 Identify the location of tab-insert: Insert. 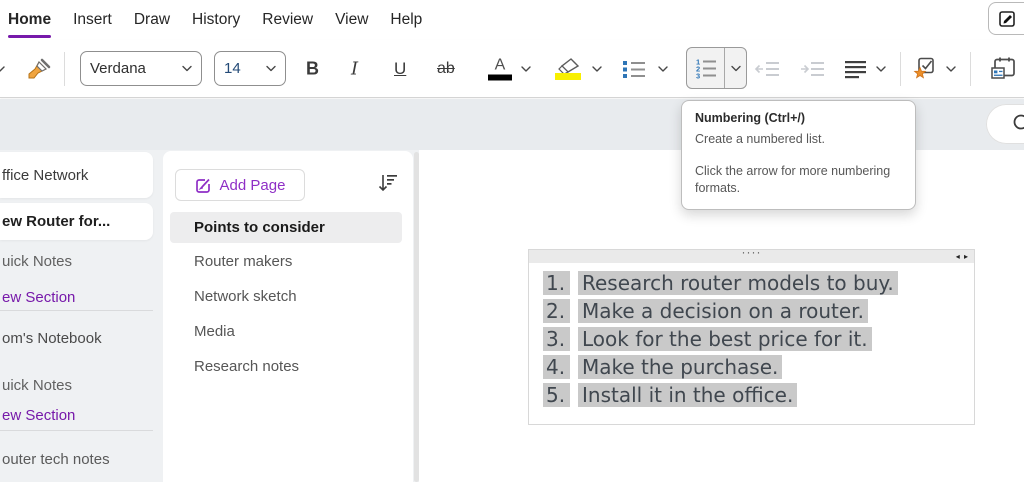
(92, 20).